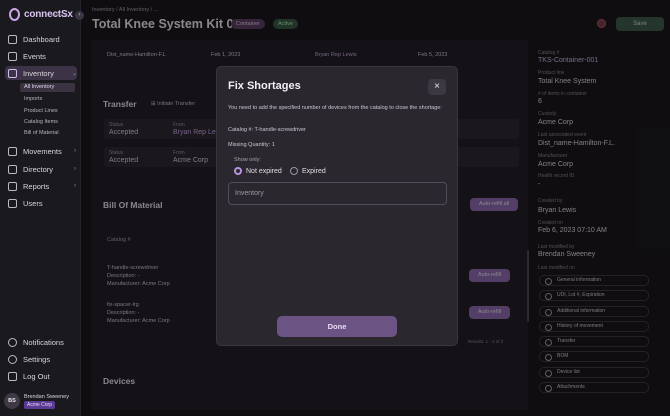  I want to click on subnav-all-inventory: All Inventory, so click(47, 87).